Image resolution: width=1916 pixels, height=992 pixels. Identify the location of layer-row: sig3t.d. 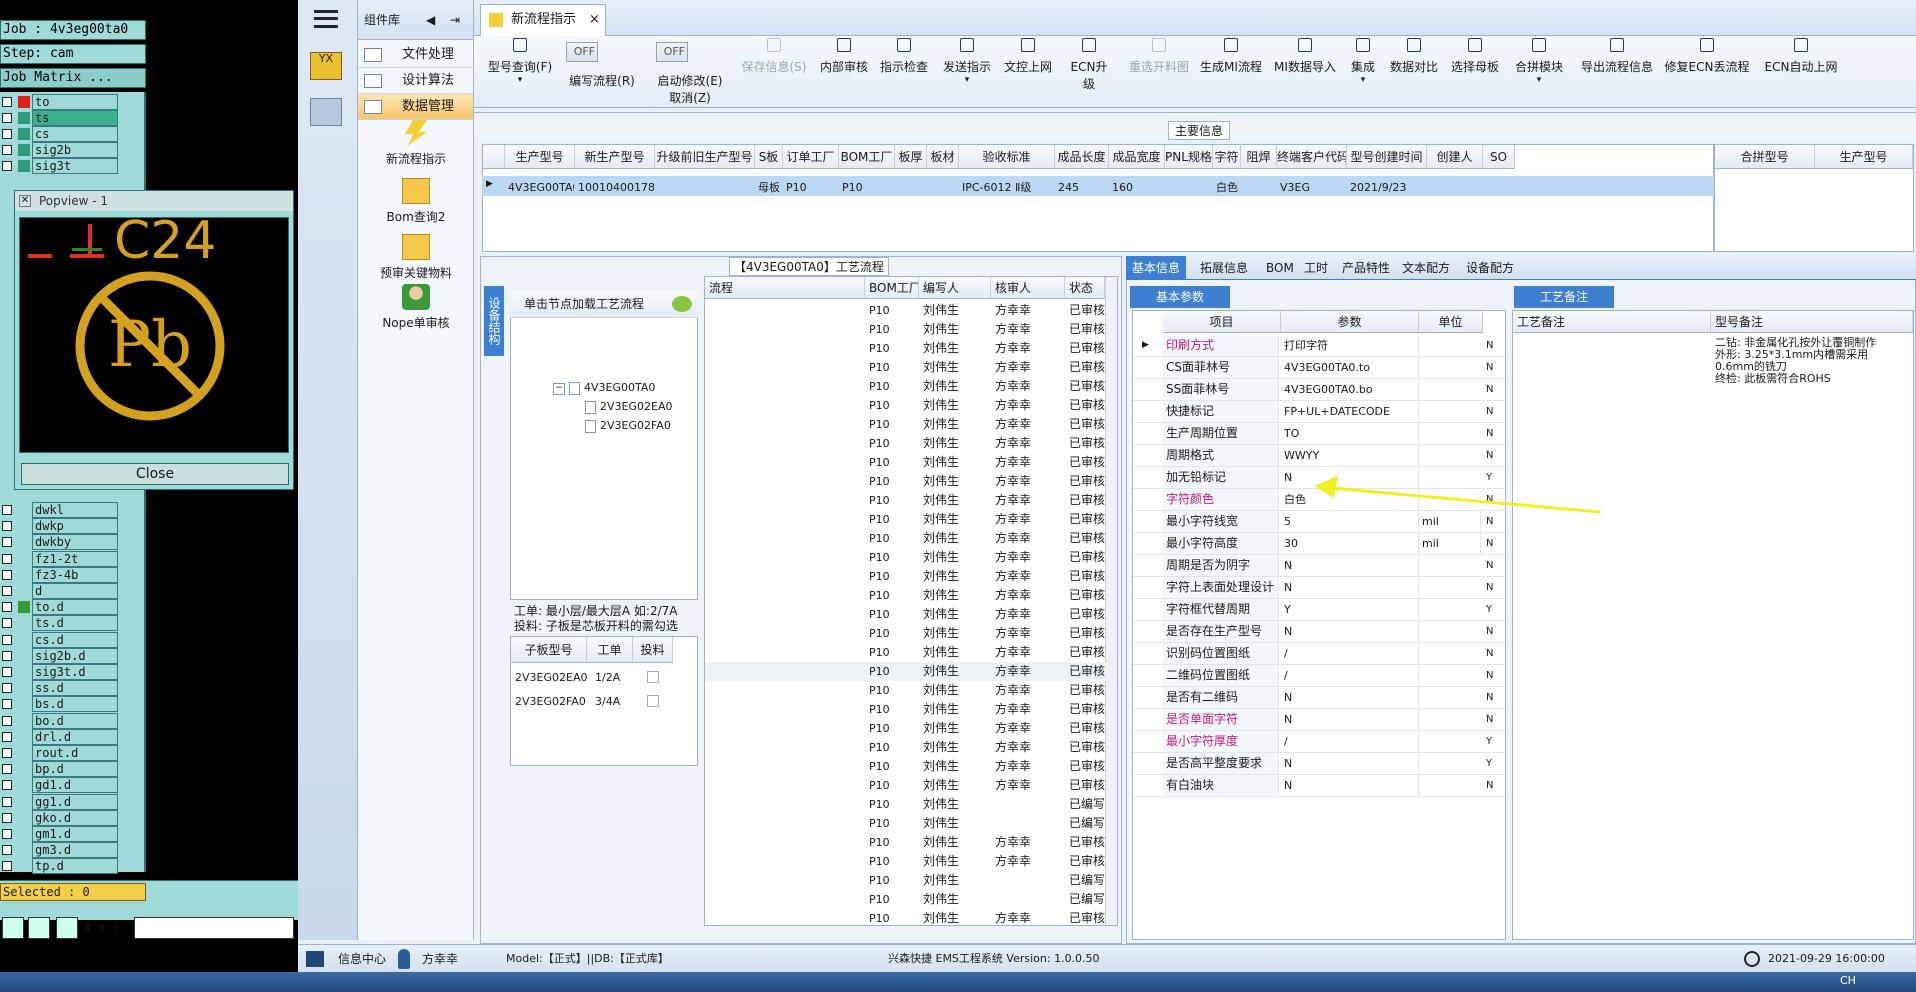
(73, 672).